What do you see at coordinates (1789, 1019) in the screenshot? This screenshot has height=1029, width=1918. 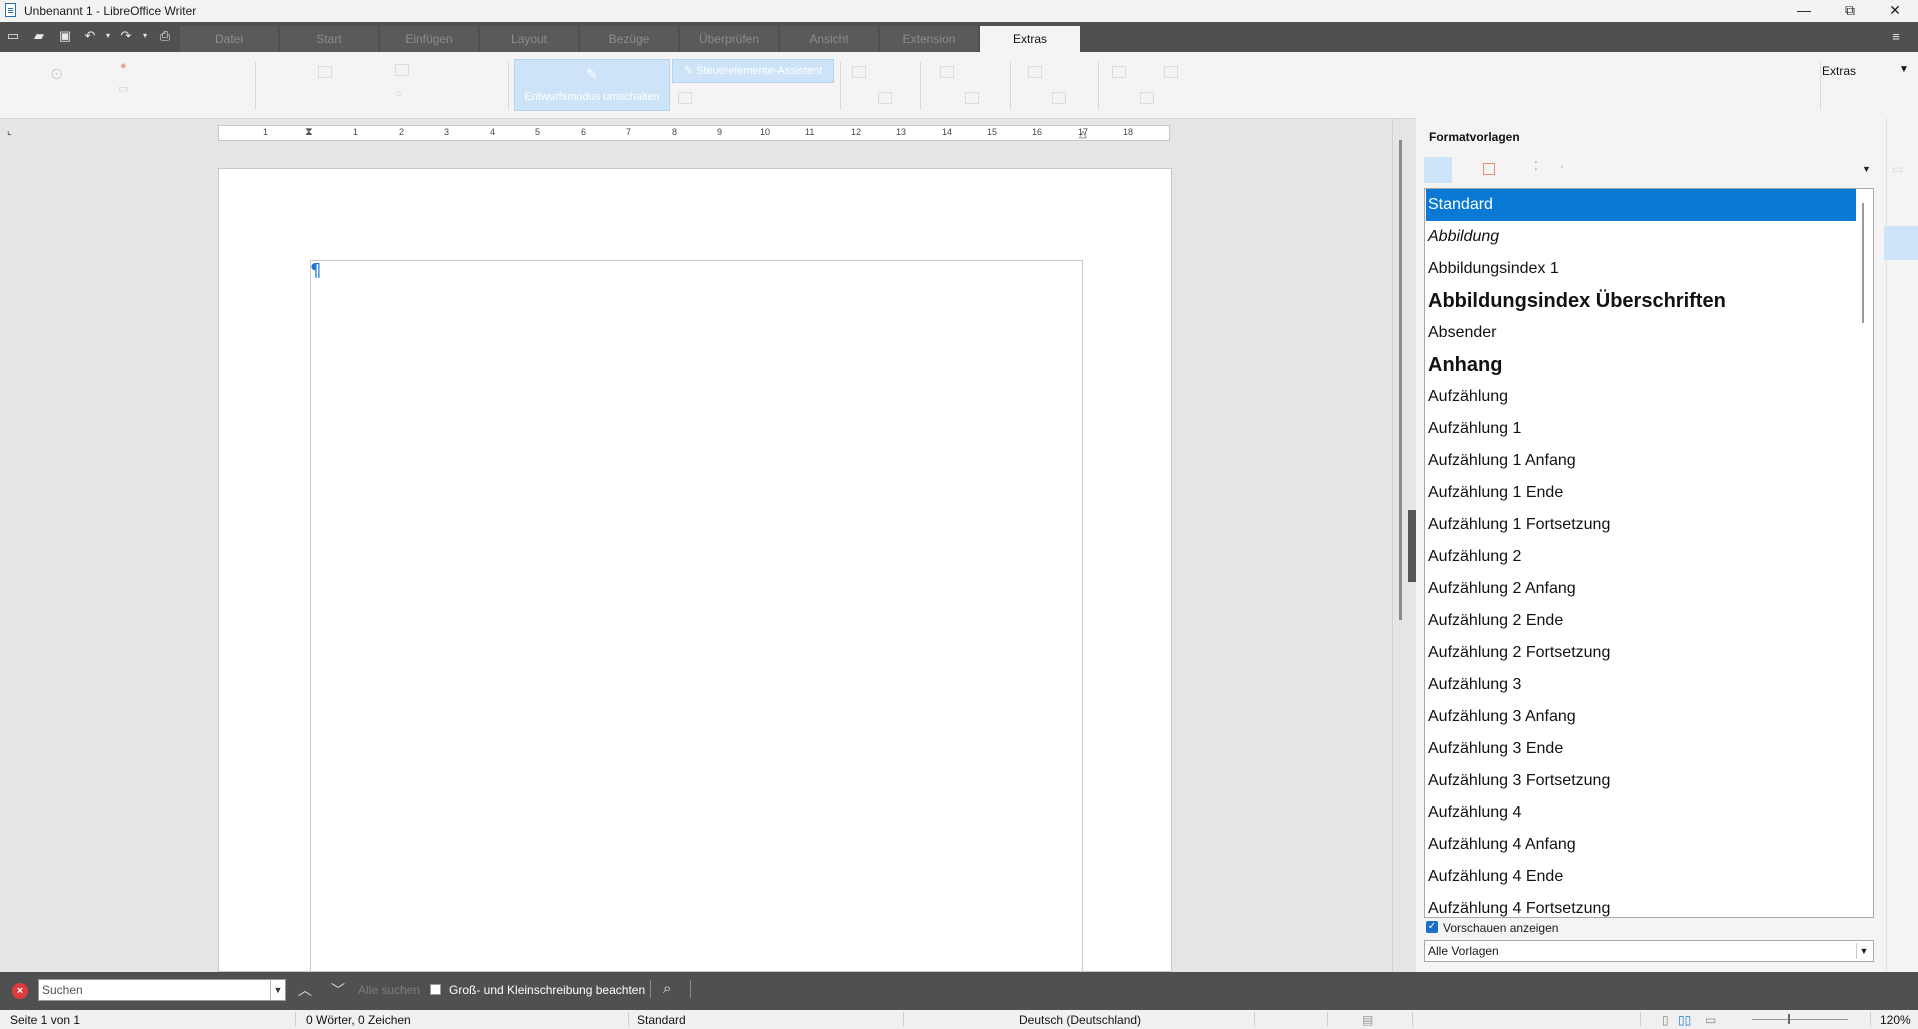 I see `zoom-slider-handle` at bounding box center [1789, 1019].